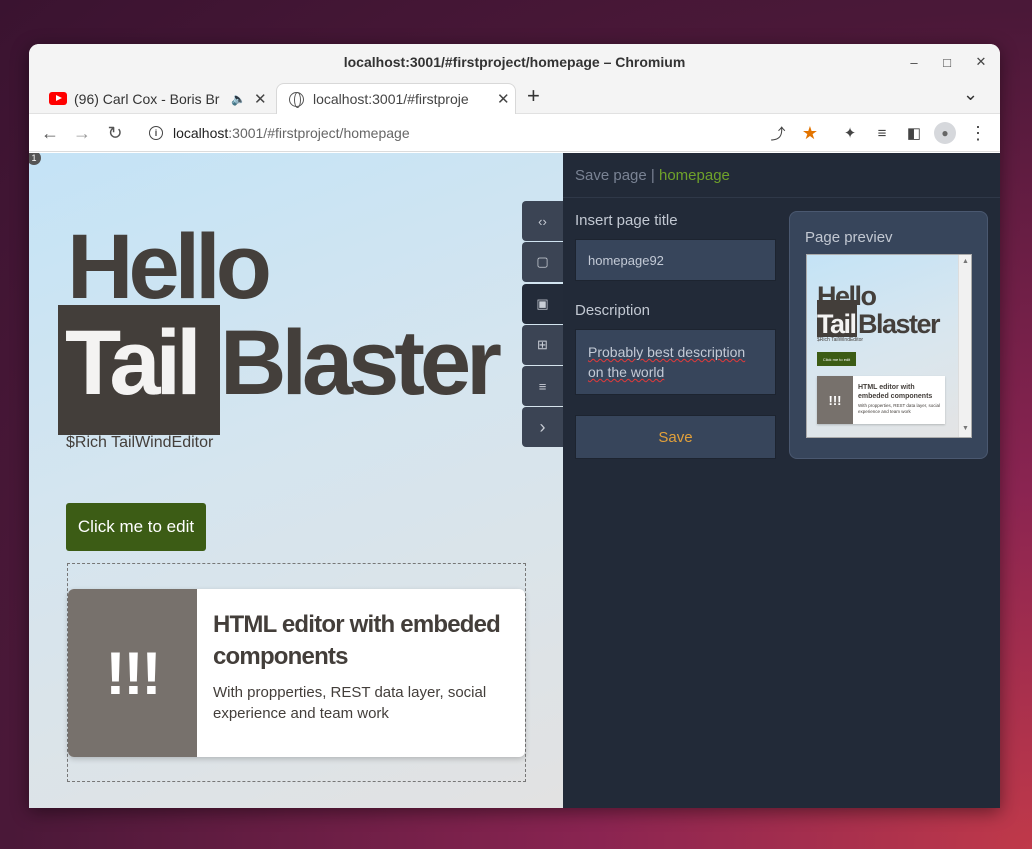 The width and height of the screenshot is (1032, 849). I want to click on close-window-button: ✕, so click(981, 62).